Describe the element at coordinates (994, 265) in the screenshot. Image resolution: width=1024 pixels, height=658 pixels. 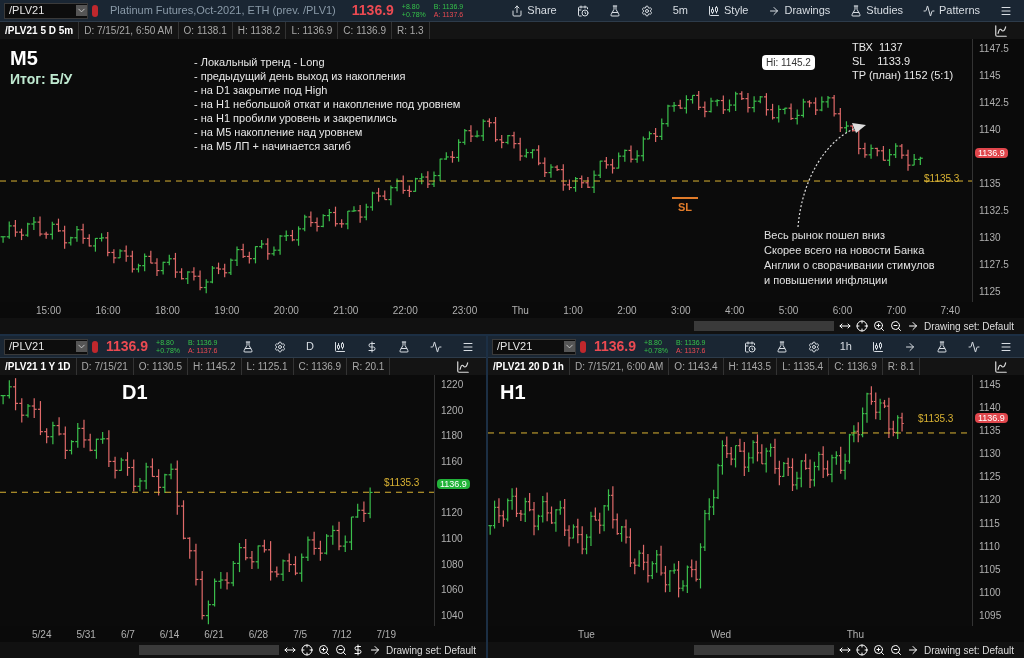
I see `price-tick: 1127.5` at that location.